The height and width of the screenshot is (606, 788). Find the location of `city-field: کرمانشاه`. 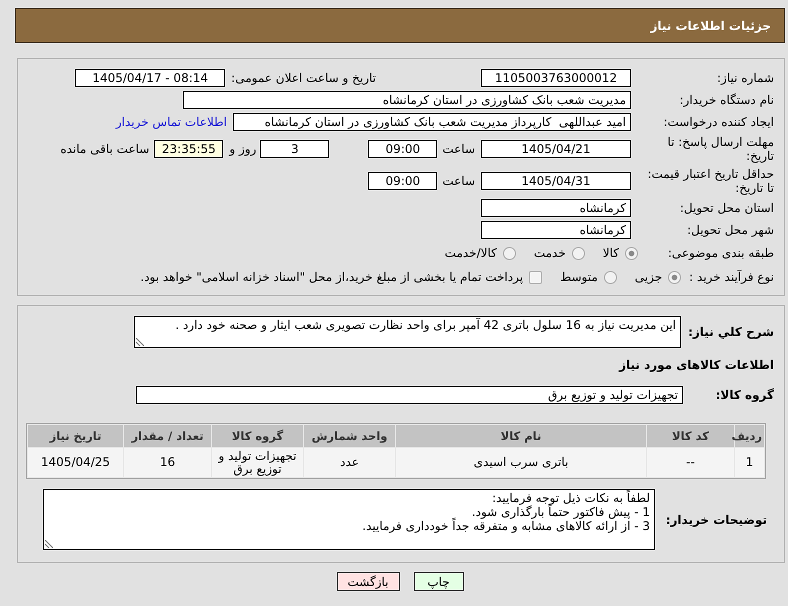

city-field: کرمانشاه is located at coordinates (556, 230).